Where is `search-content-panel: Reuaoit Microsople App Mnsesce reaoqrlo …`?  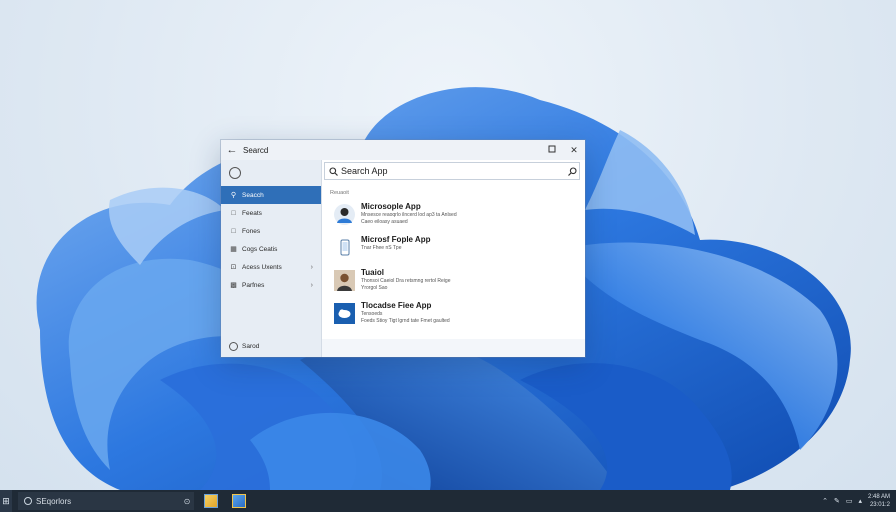
search-content-panel: Reuaoit Microsople App Mnsesce reaoqrlo … is located at coordinates (453, 249).